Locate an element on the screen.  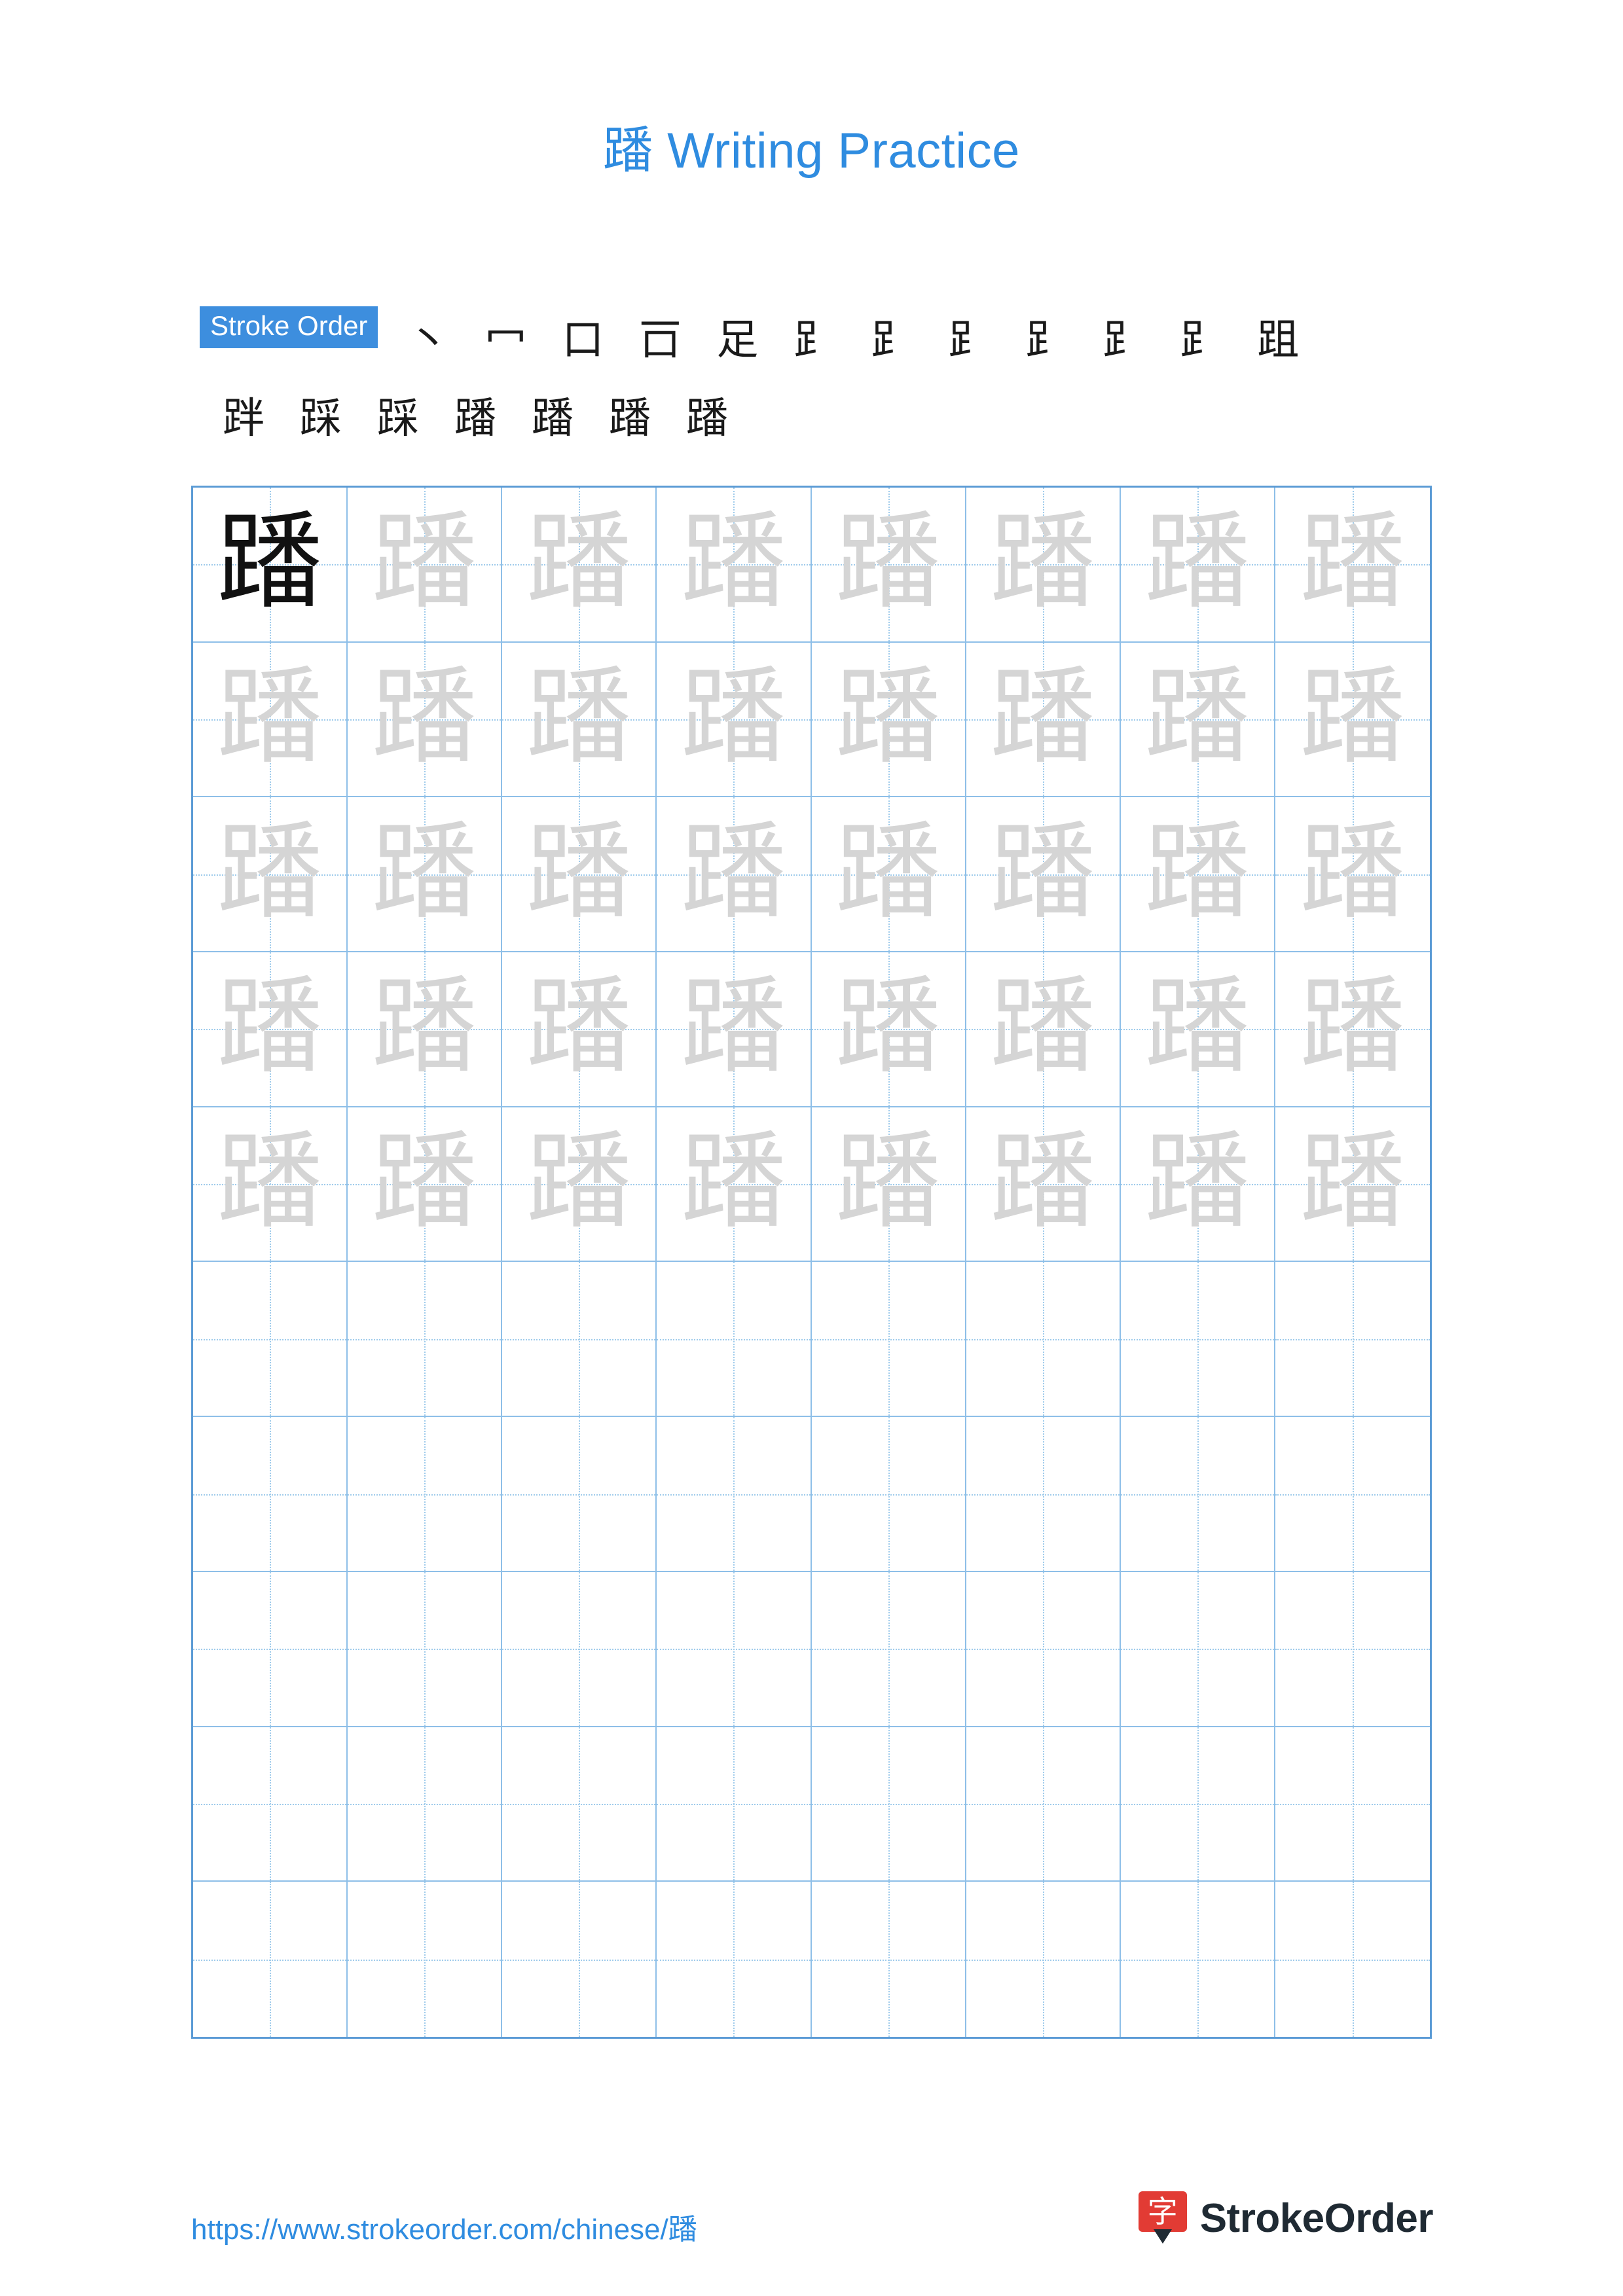
stroke-step-8: 𧾷 is located at coordinates (969, 340).